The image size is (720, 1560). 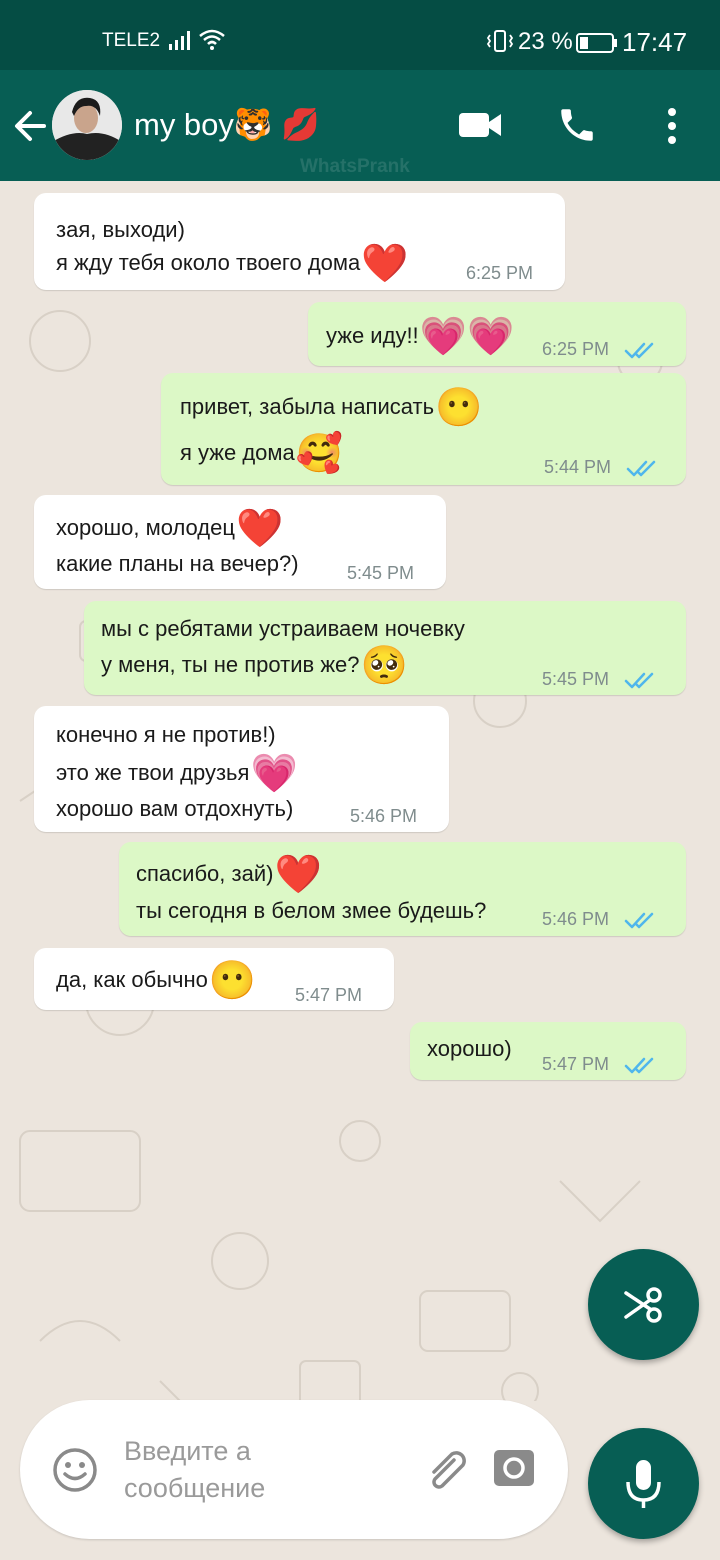 What do you see at coordinates (480, 125) in the screenshot?
I see `video-camera-icon` at bounding box center [480, 125].